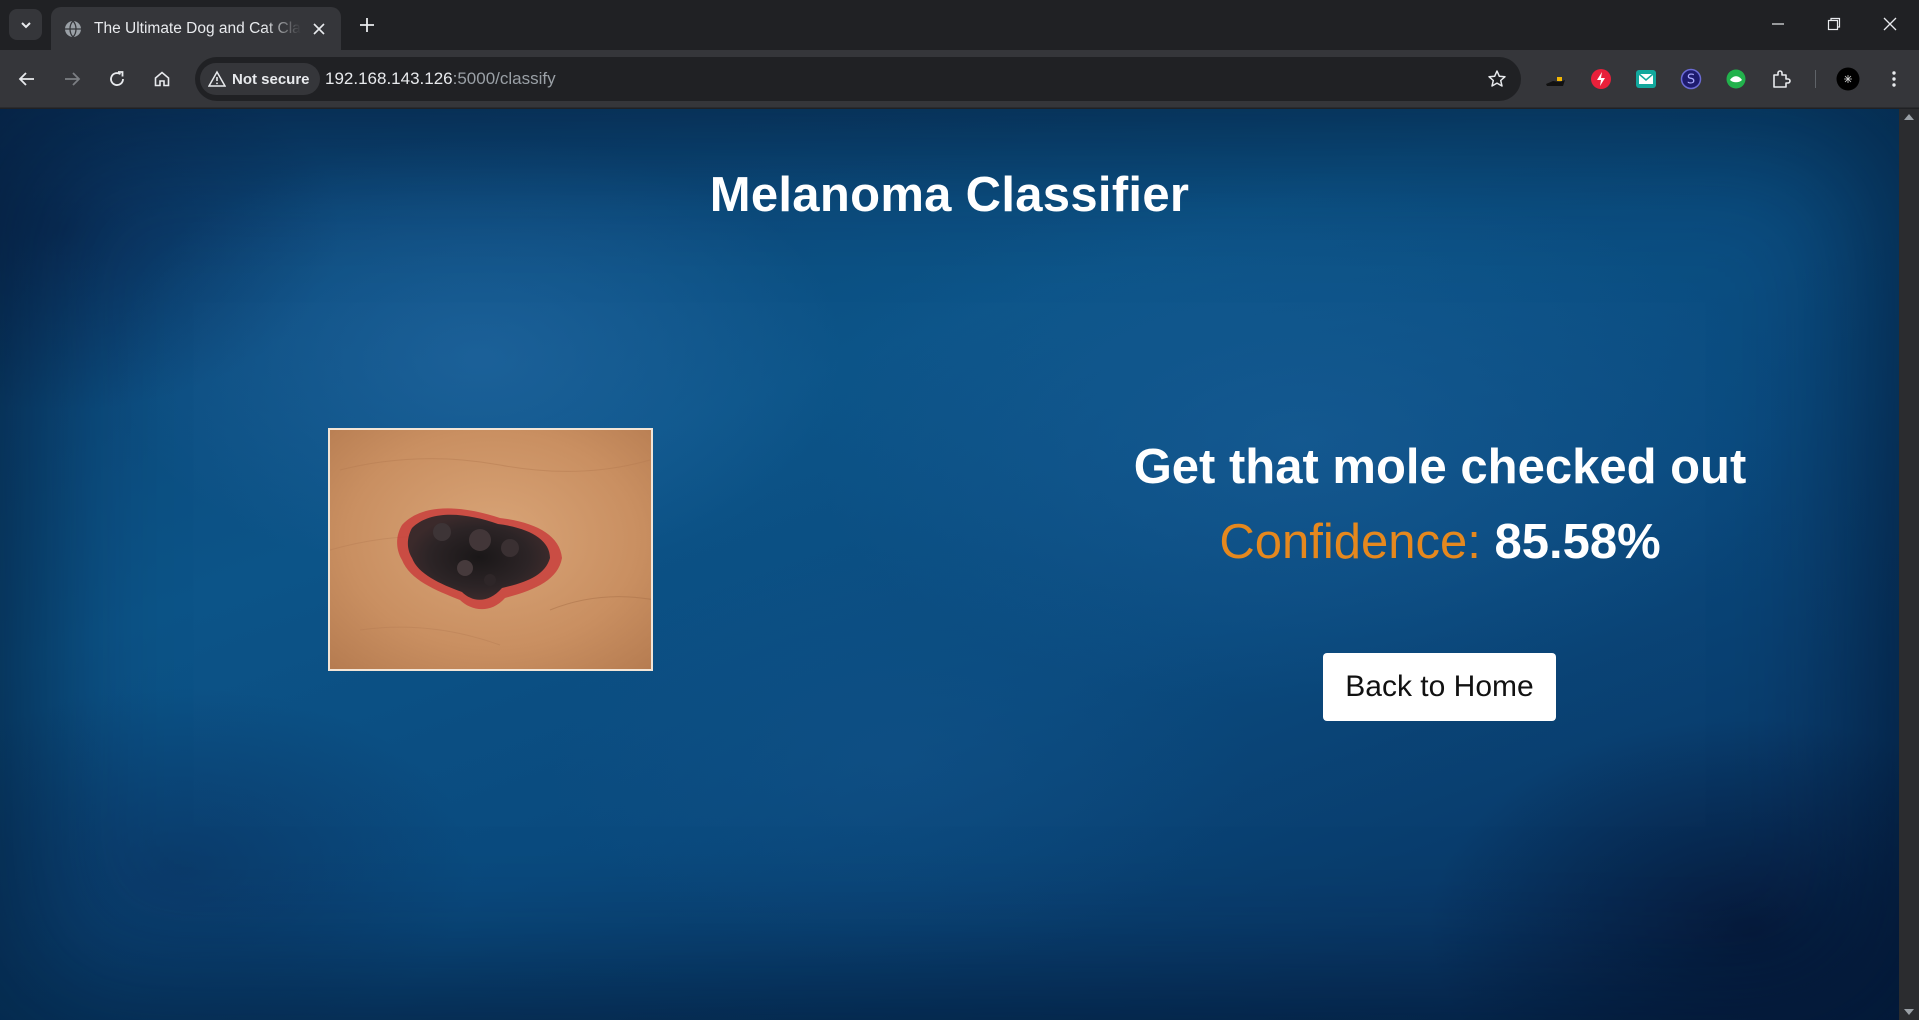 The image size is (1919, 1020). I want to click on scroll-up-arrow-icon, so click(1909, 117).